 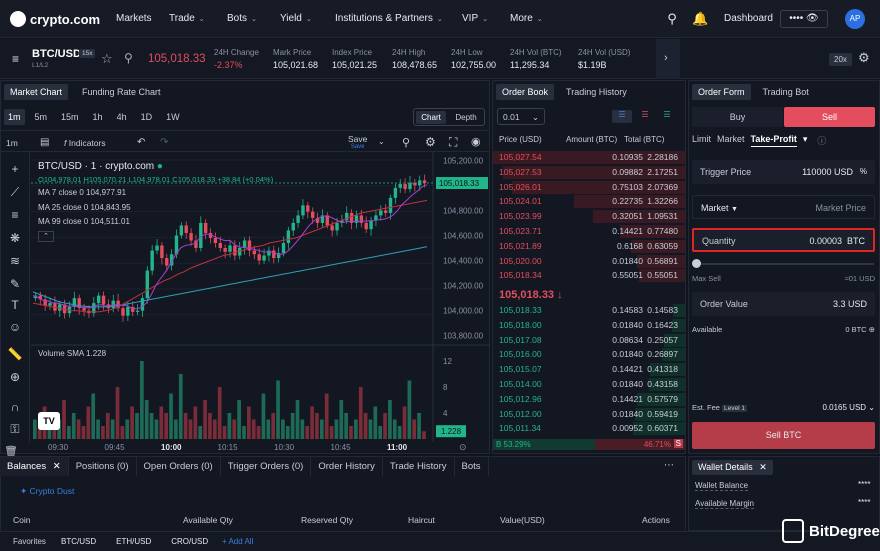 I want to click on camera-icon: ◉, so click(x=476, y=141).